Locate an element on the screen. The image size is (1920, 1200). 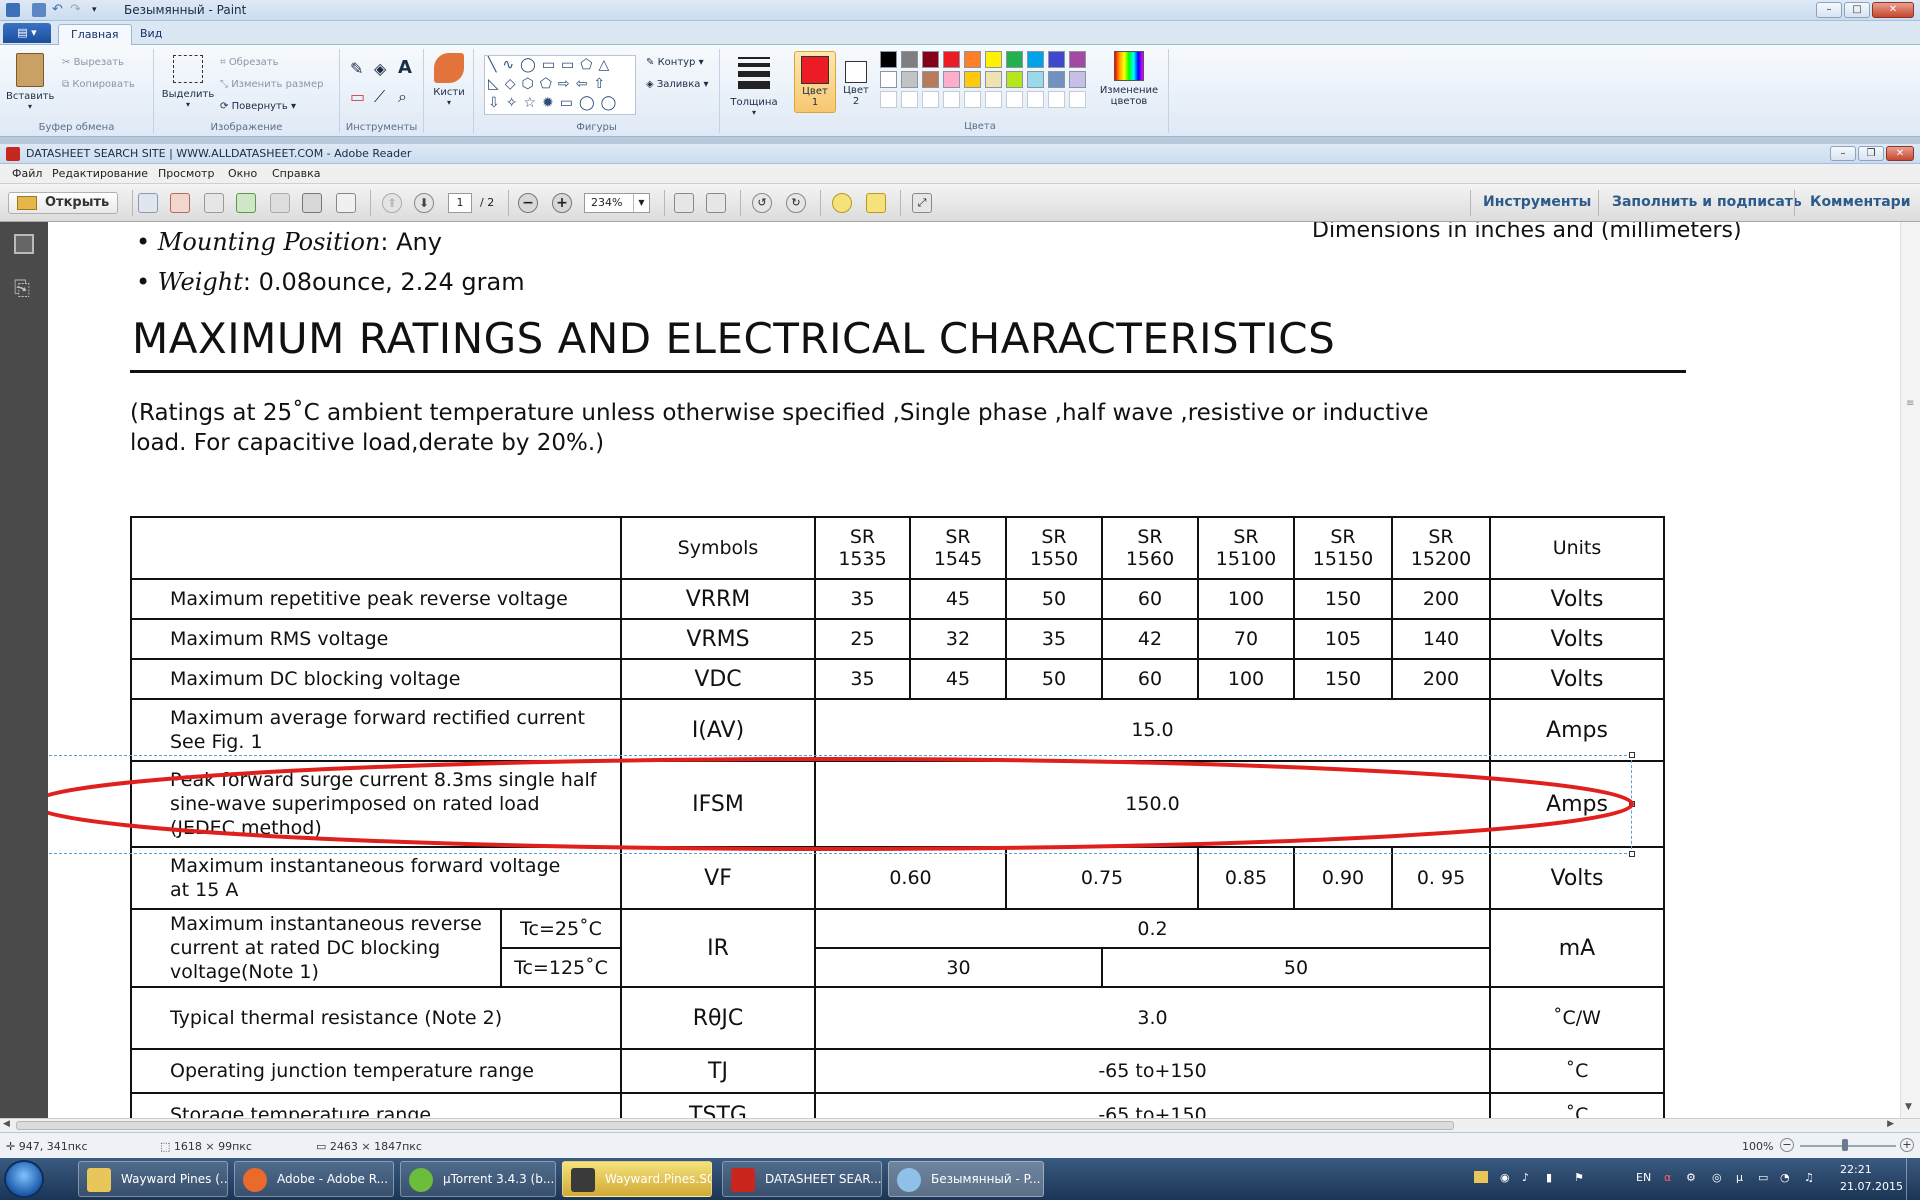
crop-button: ⌗ Обрезать is located at coordinates (249, 62).